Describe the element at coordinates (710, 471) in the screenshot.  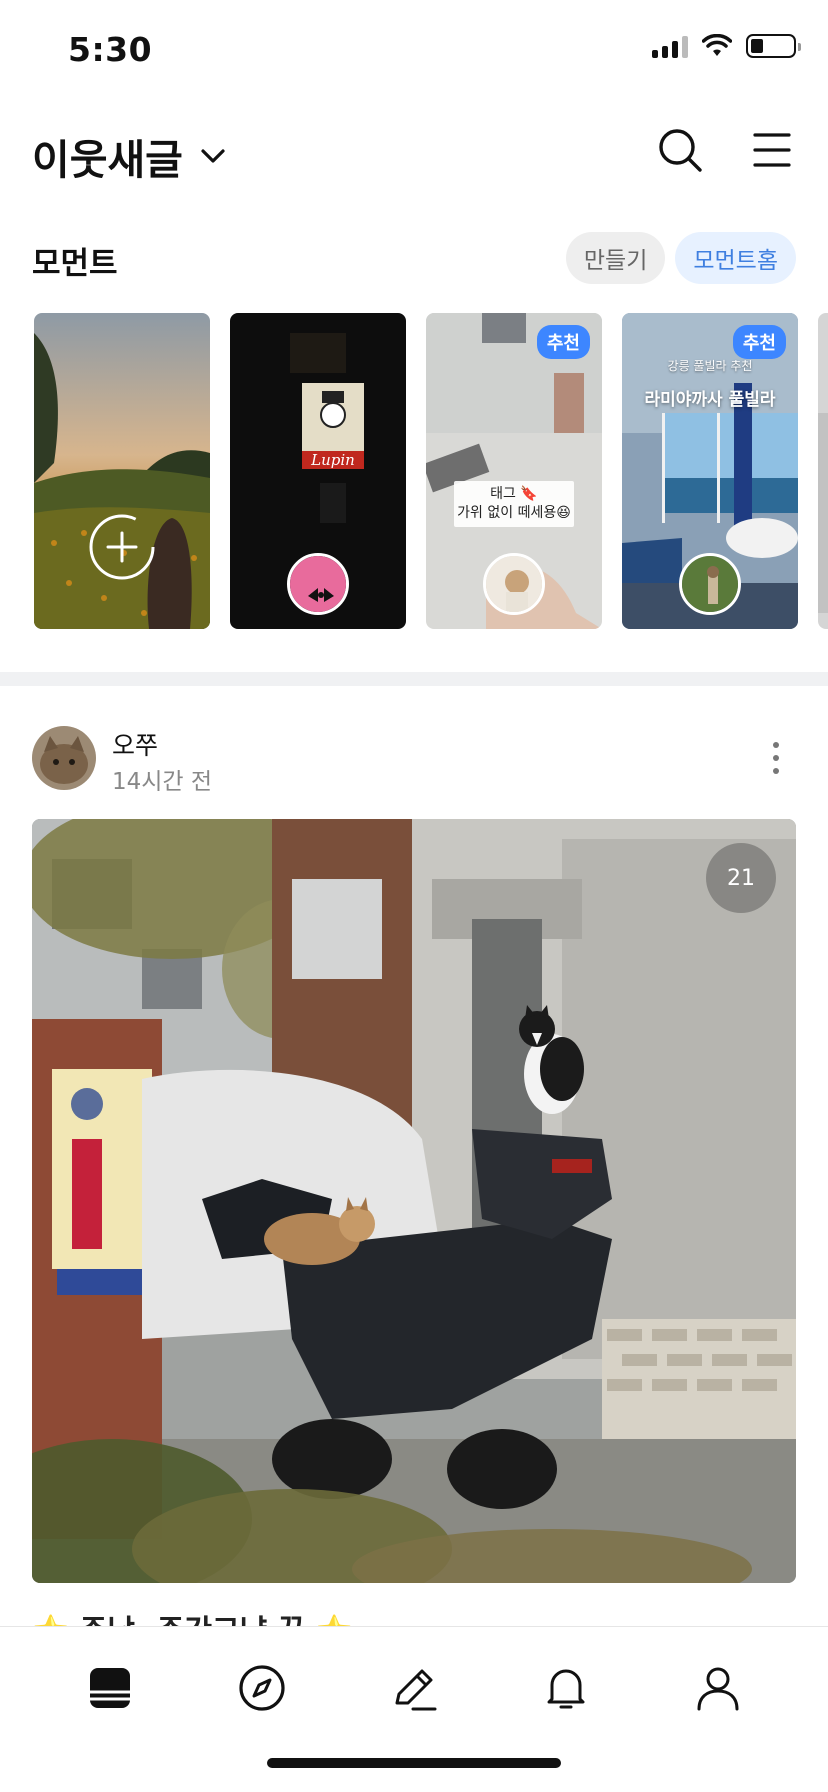
I see `moment-card: 추천 강릉 풀빌라 추천 라미야까사 풀빌라` at that location.